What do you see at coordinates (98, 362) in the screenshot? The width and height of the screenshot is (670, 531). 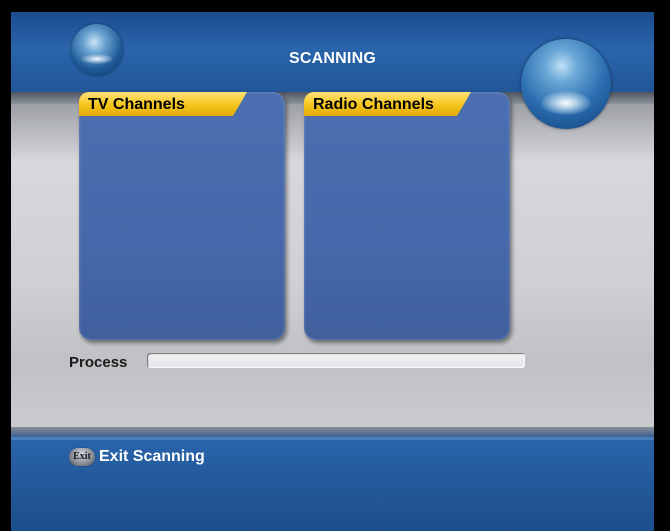 I see `process-label: Process` at bounding box center [98, 362].